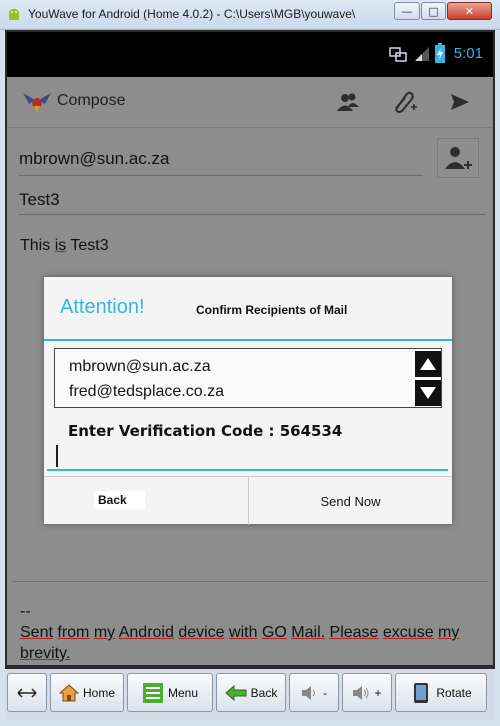 The image size is (500, 726). What do you see at coordinates (433, 11) in the screenshot?
I see `maximize-button: □` at bounding box center [433, 11].